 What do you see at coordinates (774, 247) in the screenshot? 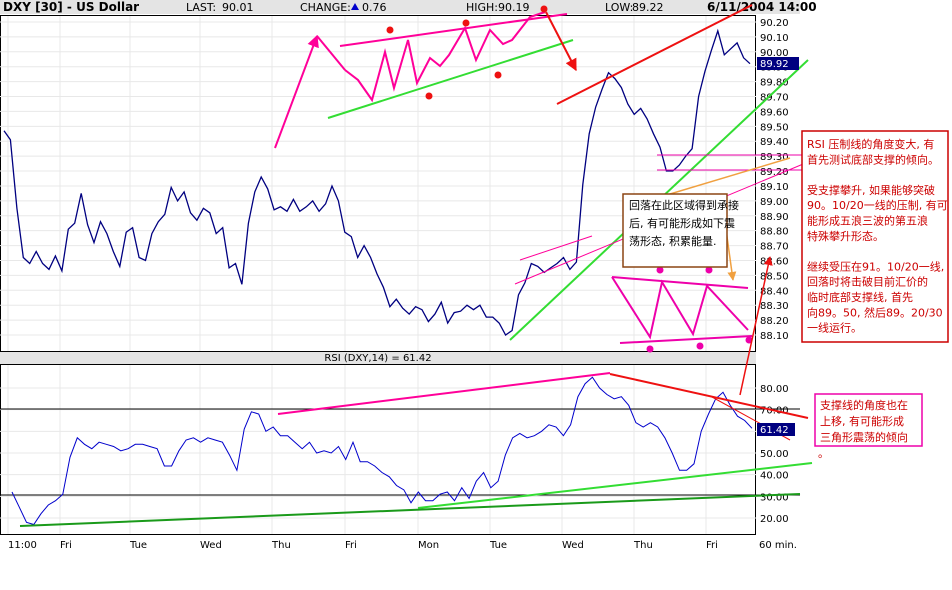
I see `price-tick-label: 88.70` at bounding box center [774, 247].